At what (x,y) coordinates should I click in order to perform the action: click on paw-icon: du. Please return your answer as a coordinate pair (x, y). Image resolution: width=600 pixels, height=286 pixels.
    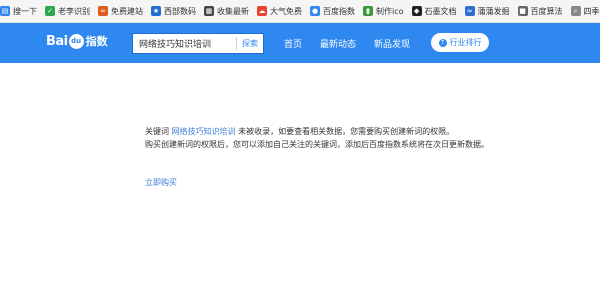
    Looking at the image, I should click on (76, 41).